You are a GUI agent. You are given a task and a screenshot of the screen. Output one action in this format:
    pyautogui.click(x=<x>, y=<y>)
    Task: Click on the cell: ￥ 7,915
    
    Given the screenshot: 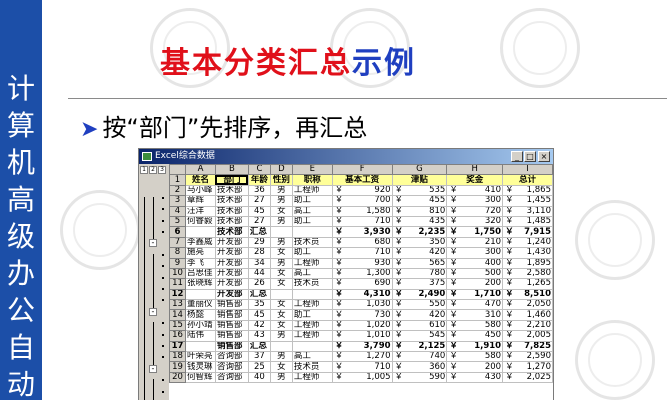 What is the action you would take?
    pyautogui.click(x=527, y=232)
    